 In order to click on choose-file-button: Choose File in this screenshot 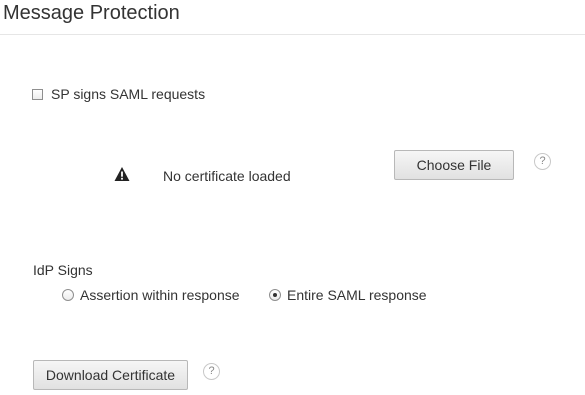, I will do `click(454, 165)`.